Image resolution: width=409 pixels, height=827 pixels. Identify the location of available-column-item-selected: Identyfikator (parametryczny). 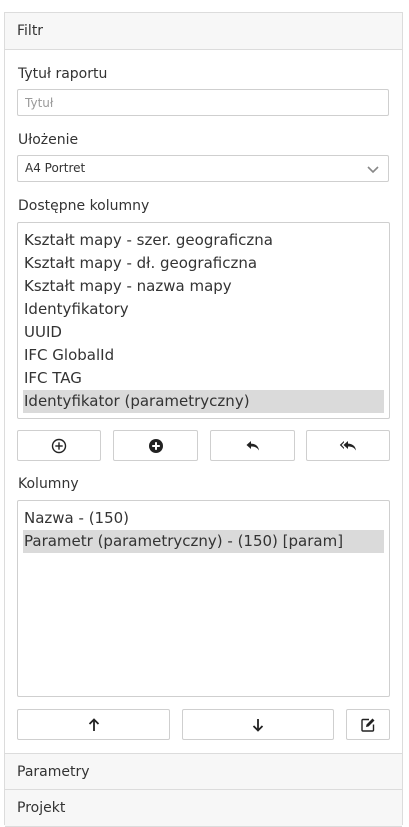
(203, 401).